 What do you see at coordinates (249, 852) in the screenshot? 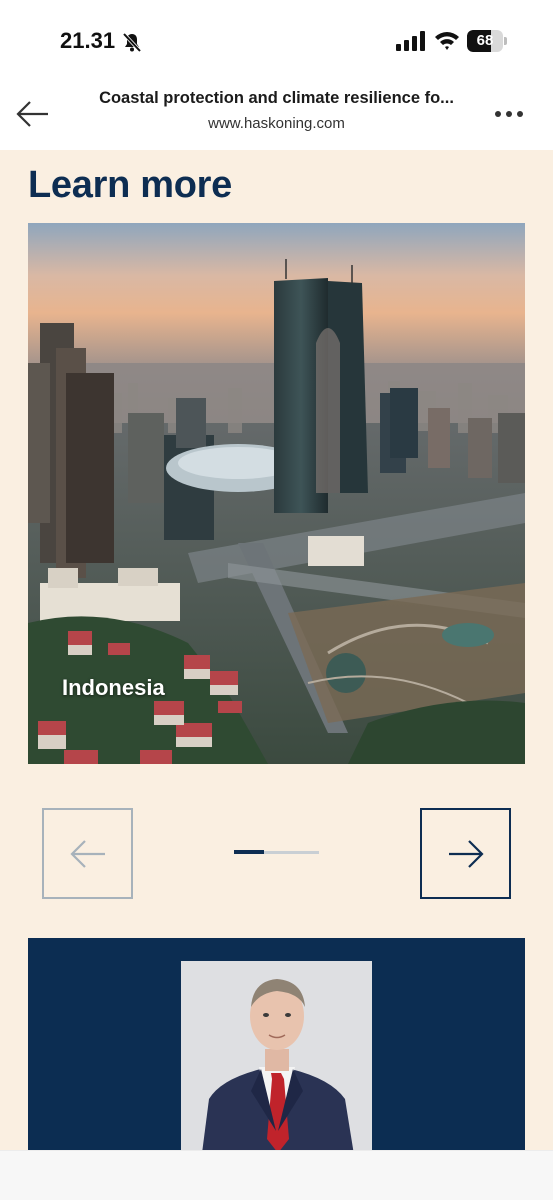
I see `carousel-progress-indicator` at bounding box center [249, 852].